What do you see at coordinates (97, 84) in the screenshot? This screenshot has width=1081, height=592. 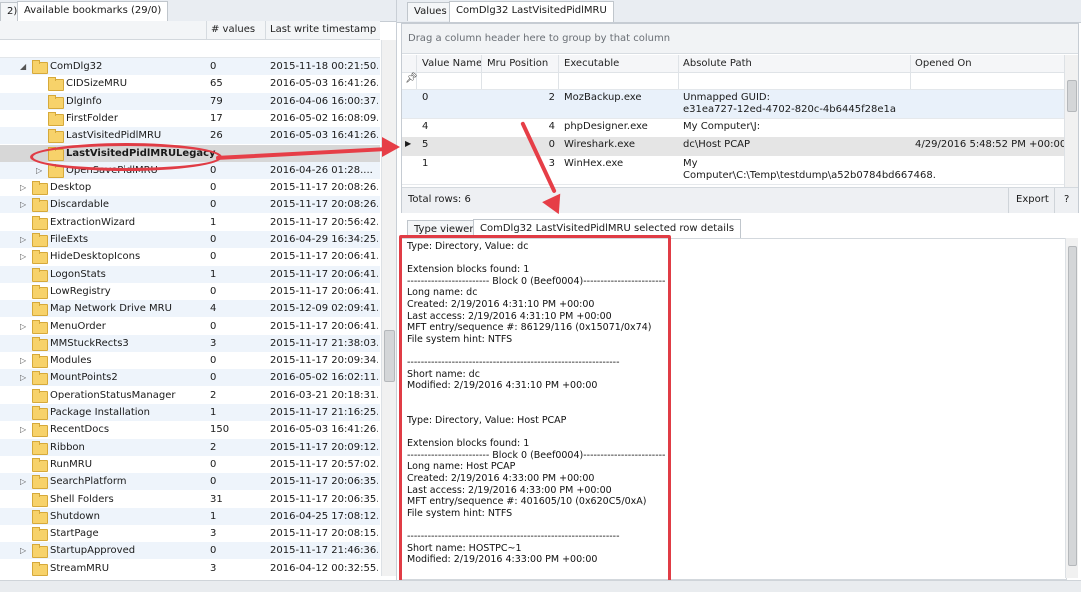 I see `tree-row-name: CIDSizeMRU` at bounding box center [97, 84].